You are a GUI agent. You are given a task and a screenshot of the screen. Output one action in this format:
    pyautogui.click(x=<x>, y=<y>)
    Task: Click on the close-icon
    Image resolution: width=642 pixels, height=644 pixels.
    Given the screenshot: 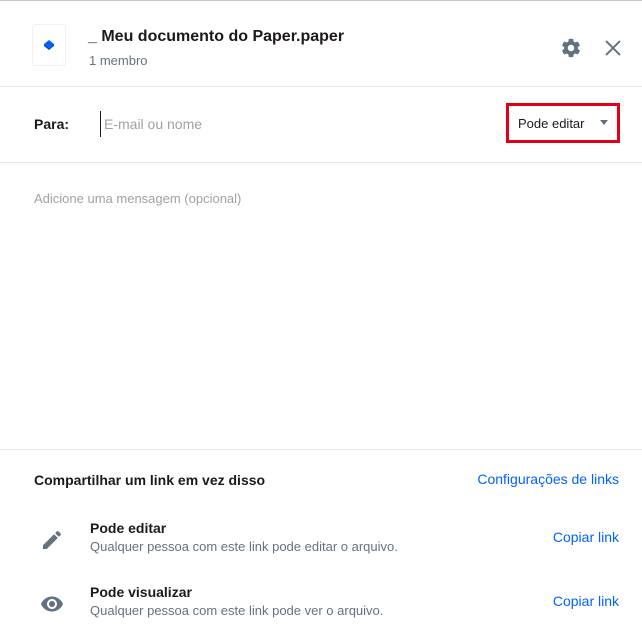 What is the action you would take?
    pyautogui.click(x=613, y=48)
    